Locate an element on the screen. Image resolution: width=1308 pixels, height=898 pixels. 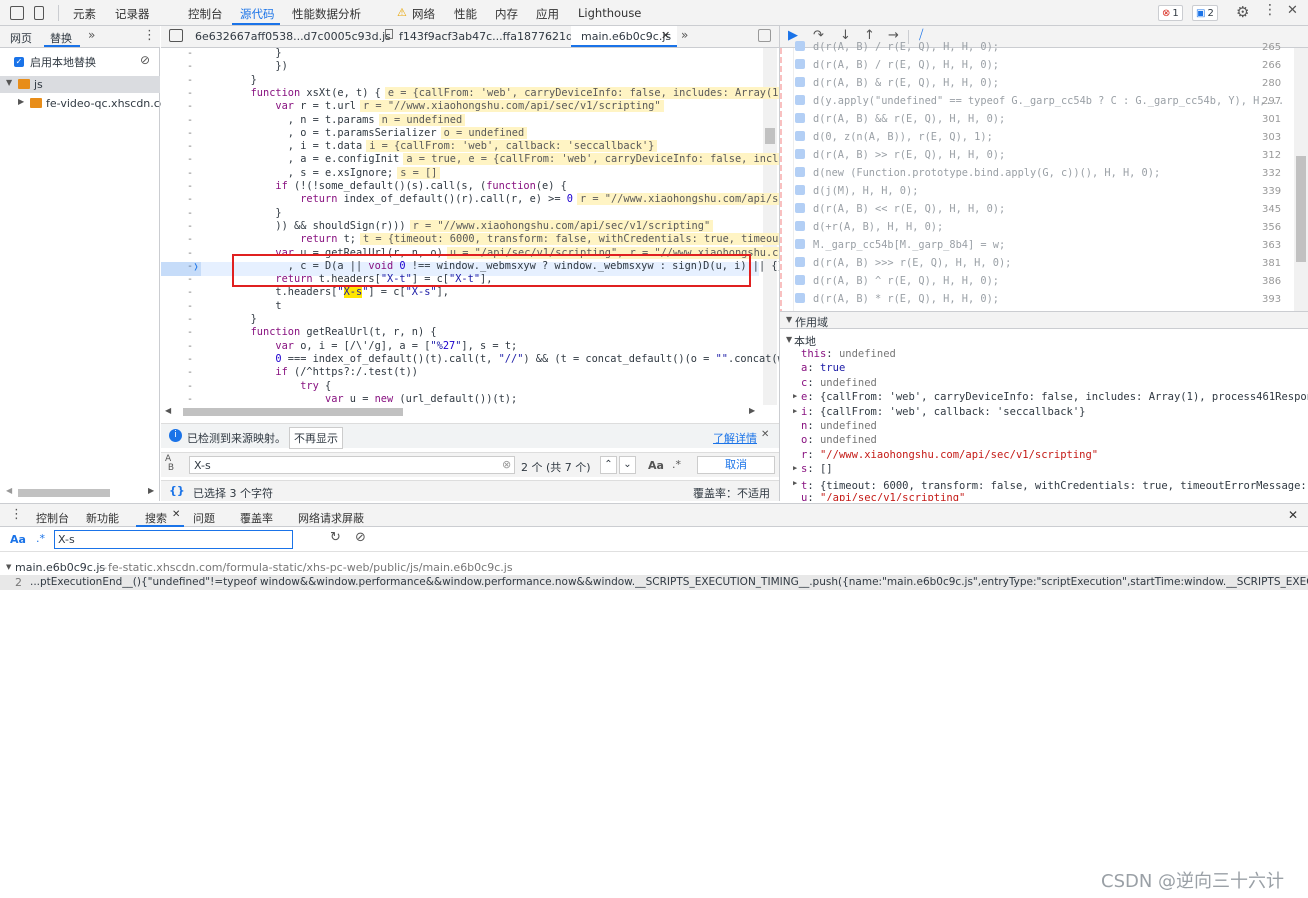
more-files-icon: » is located at coordinates (684, 35).